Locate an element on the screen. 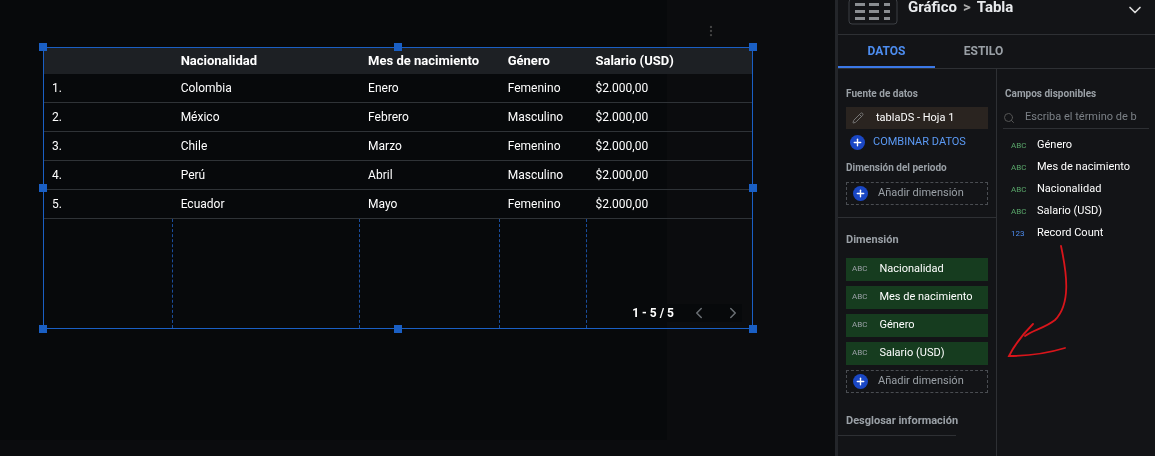 Image resolution: width=1155 pixels, height=456 pixels. dimension-chip: ABC Salario (USD) is located at coordinates (917, 353).